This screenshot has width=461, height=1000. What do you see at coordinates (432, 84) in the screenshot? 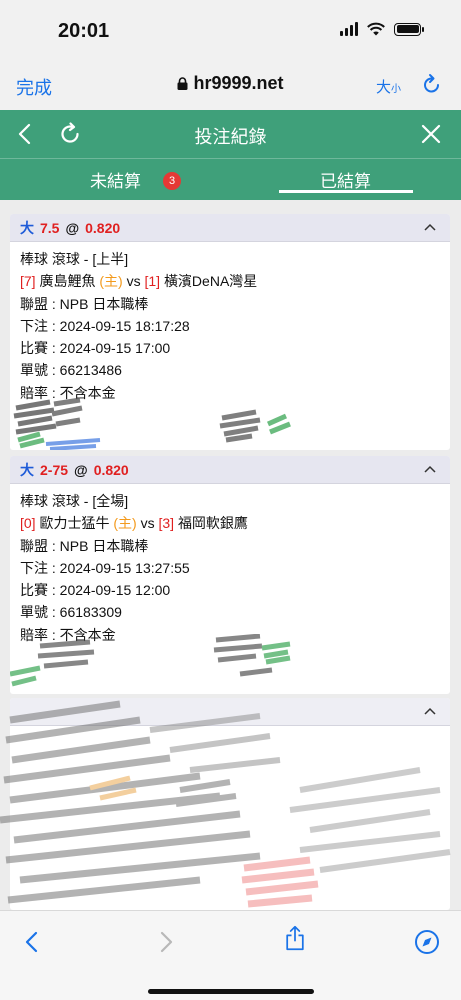
I see `reload-icon` at bounding box center [432, 84].